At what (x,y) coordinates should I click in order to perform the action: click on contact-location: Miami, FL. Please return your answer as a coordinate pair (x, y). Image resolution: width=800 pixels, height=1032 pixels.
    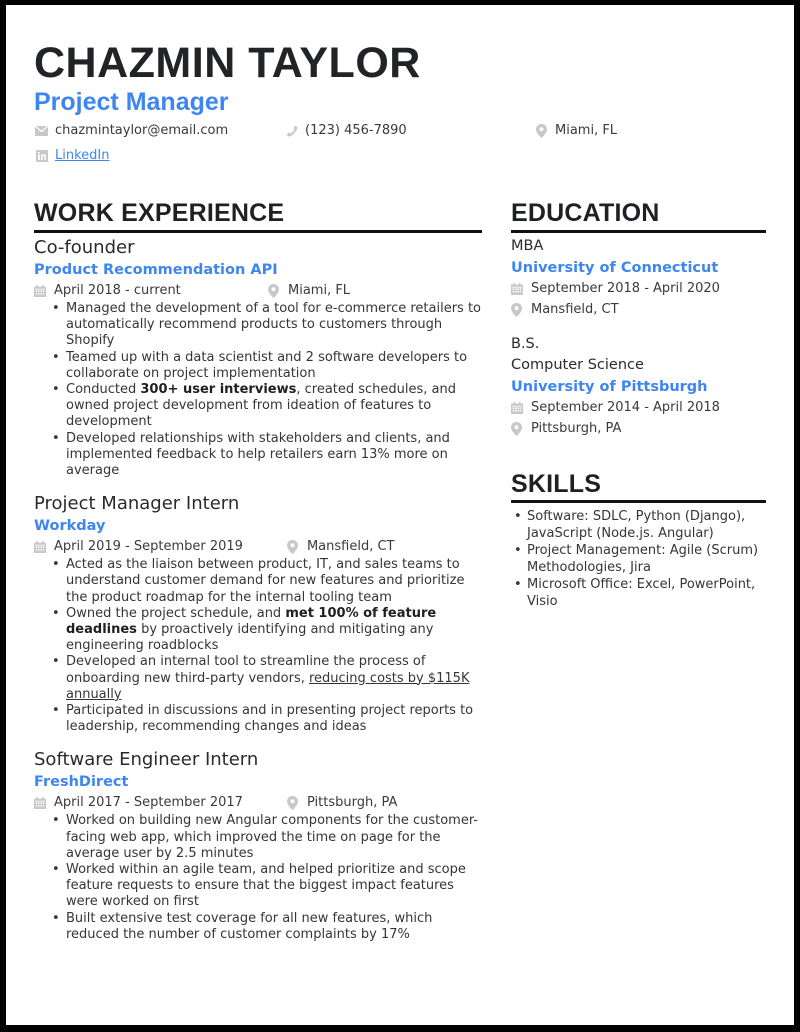
    Looking at the image, I should click on (576, 131).